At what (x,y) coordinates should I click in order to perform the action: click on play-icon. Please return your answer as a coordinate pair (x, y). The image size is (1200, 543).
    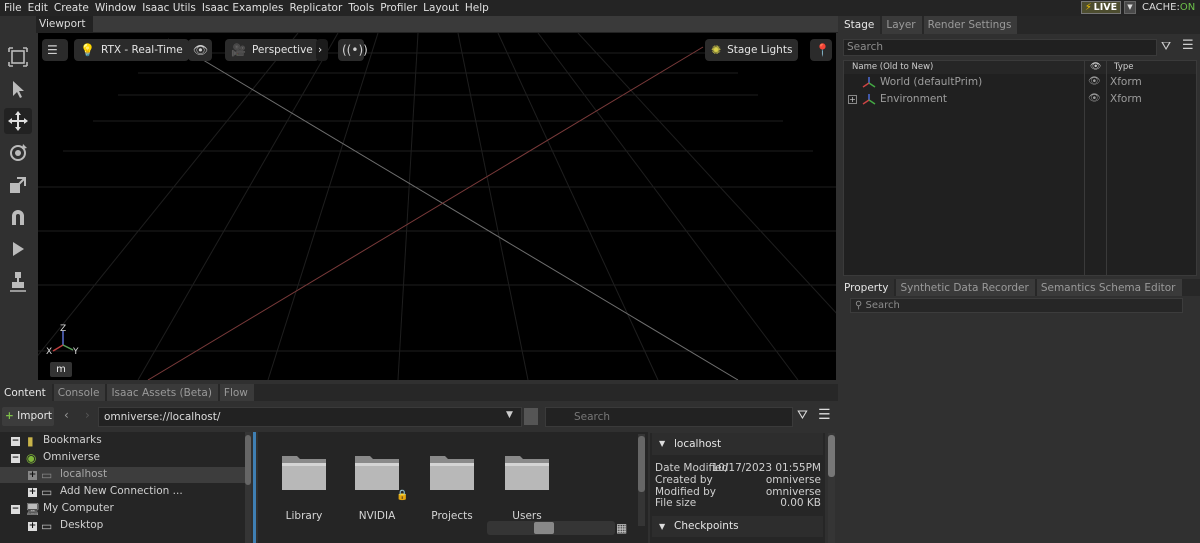
    Looking at the image, I should click on (18, 249).